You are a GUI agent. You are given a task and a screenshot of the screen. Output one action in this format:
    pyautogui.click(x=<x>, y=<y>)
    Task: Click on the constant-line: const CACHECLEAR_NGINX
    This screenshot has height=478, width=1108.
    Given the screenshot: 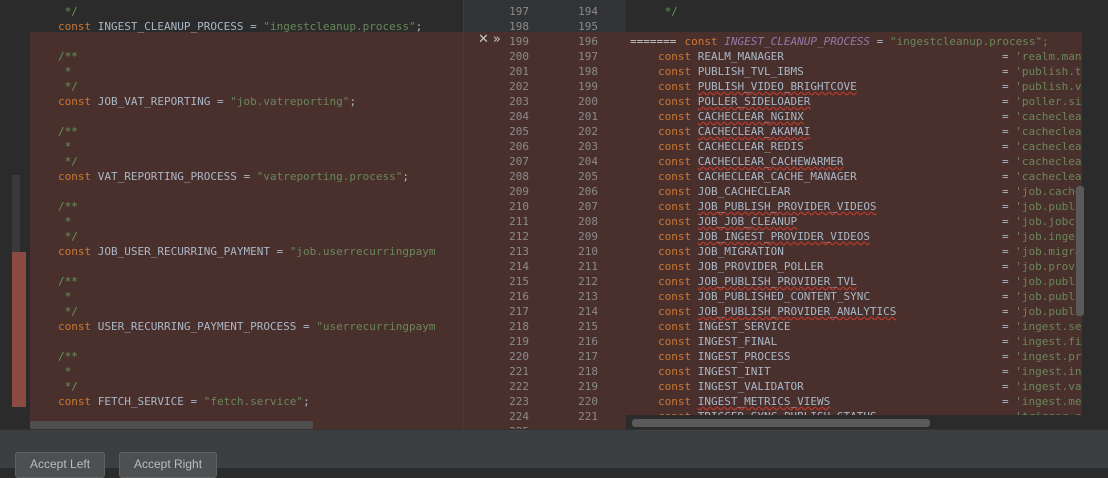 What is the action you would take?
    pyautogui.click(x=731, y=116)
    